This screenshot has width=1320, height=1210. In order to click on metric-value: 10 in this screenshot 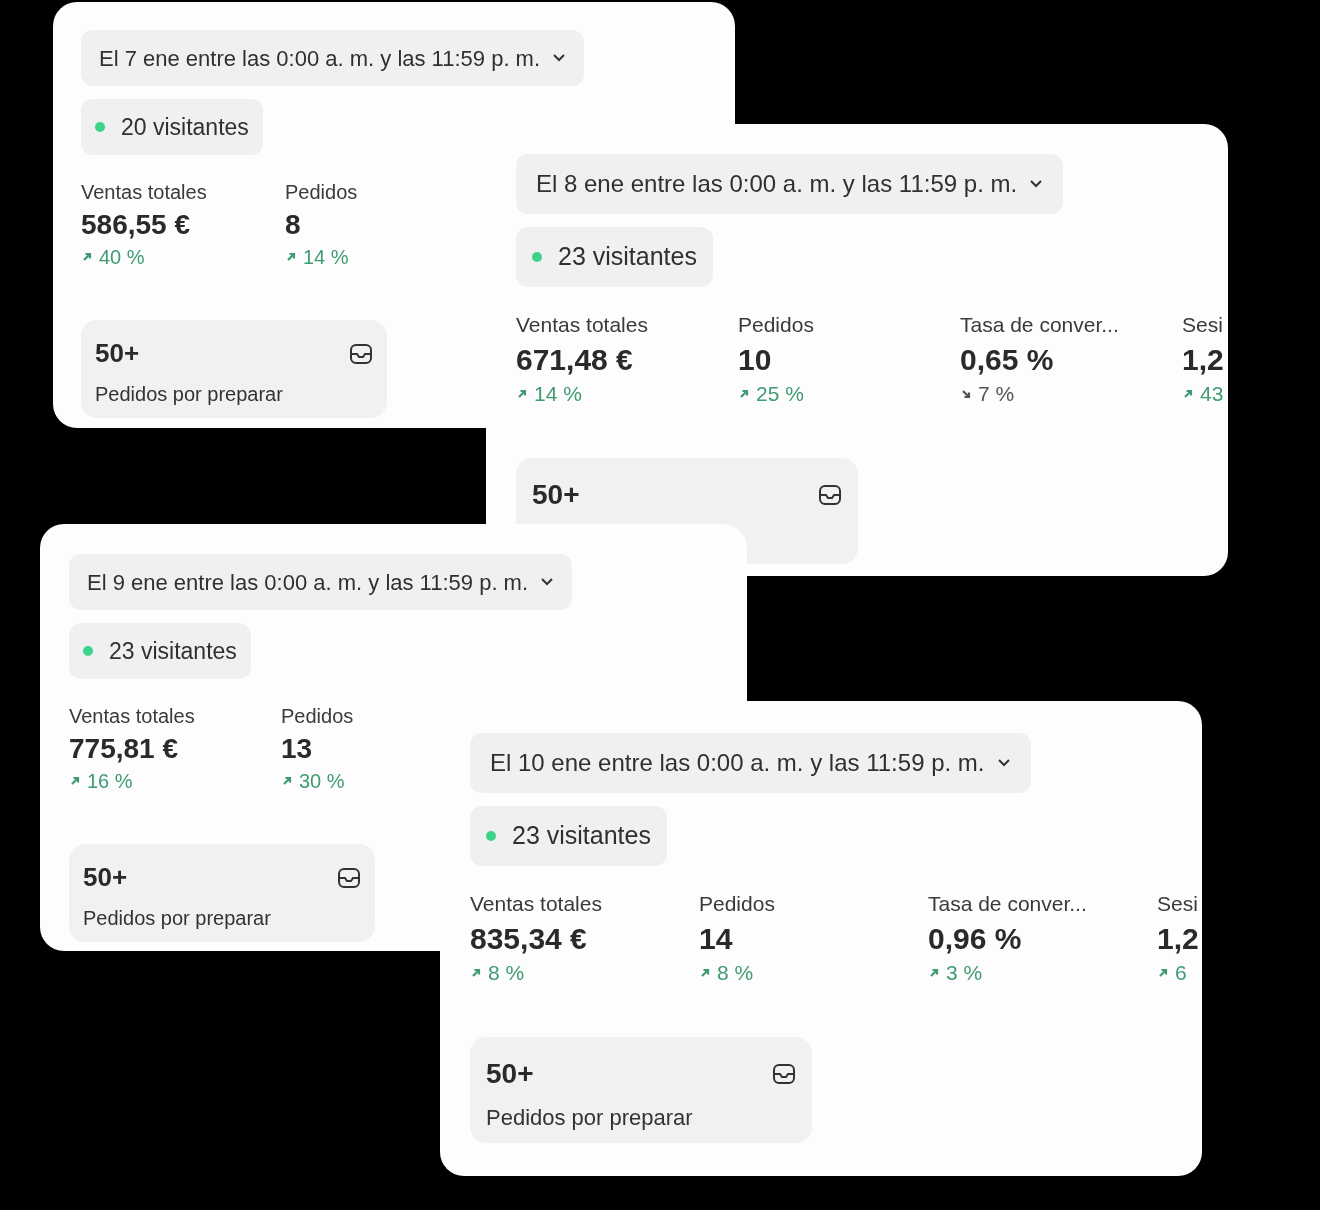, I will do `click(755, 359)`.